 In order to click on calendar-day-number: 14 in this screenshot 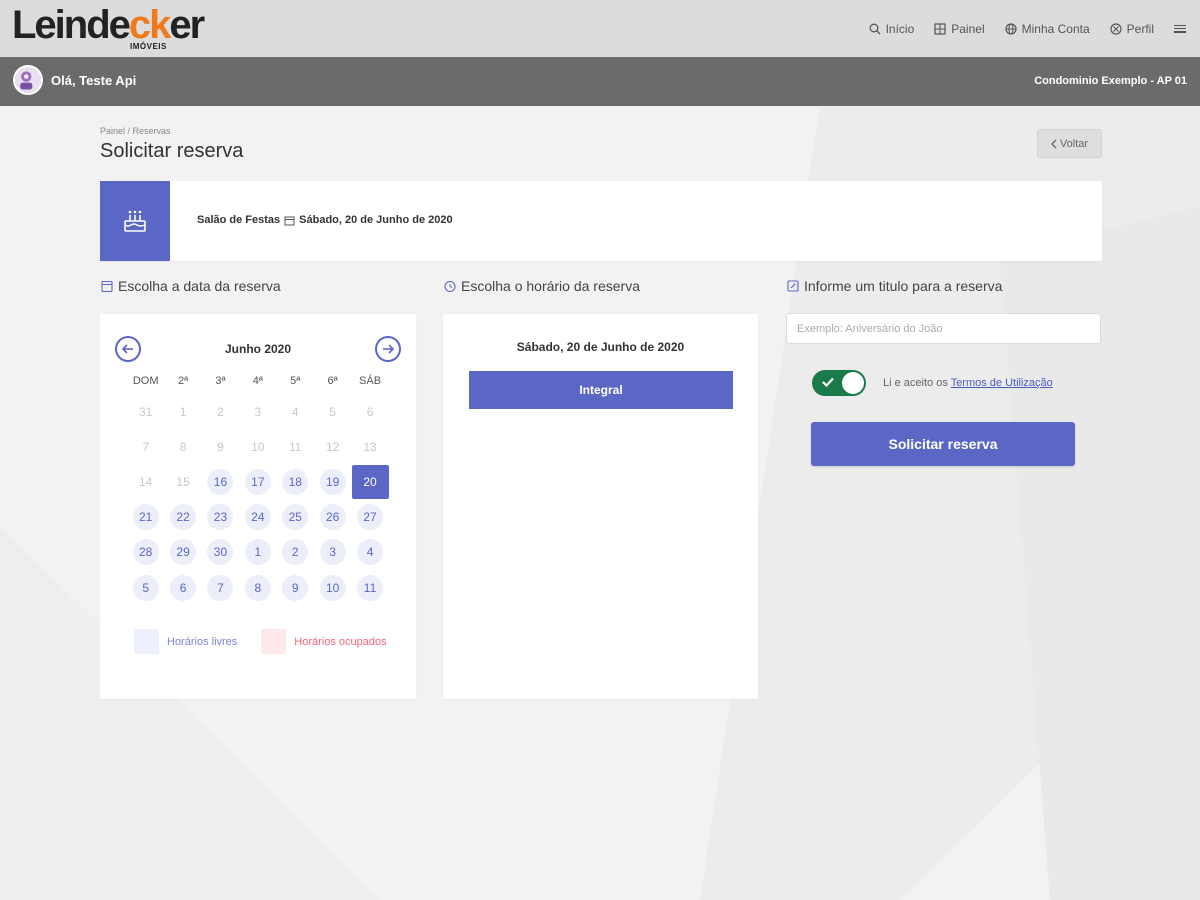, I will do `click(146, 481)`.